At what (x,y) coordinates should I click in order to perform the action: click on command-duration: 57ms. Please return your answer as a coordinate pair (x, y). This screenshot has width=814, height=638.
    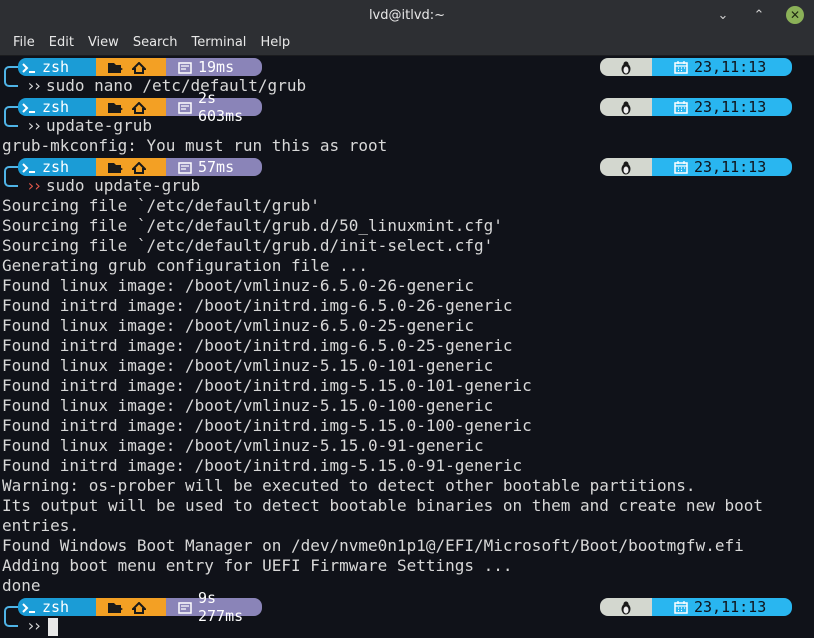
    Looking at the image, I should click on (216, 167).